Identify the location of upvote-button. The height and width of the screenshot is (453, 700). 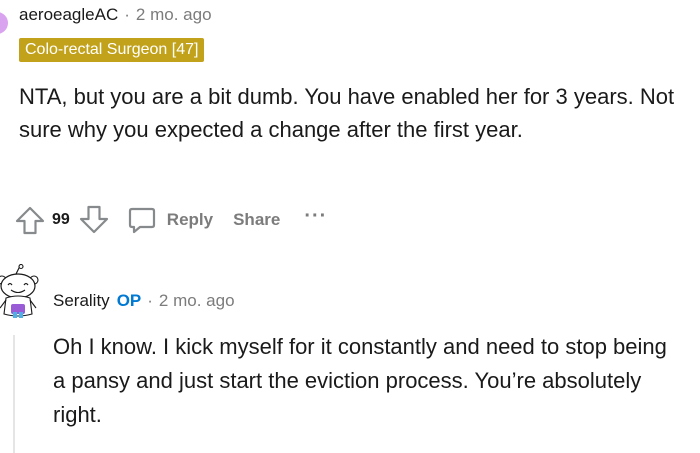
(30, 220).